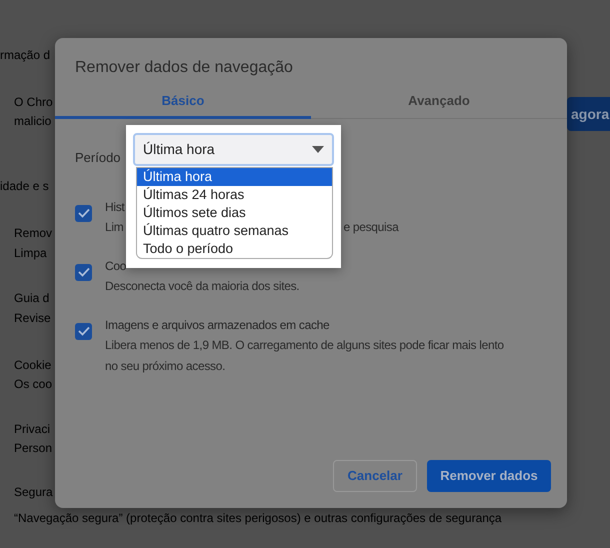 This screenshot has width=610, height=548. What do you see at coordinates (439, 103) in the screenshot?
I see `tab: Avançado` at bounding box center [439, 103].